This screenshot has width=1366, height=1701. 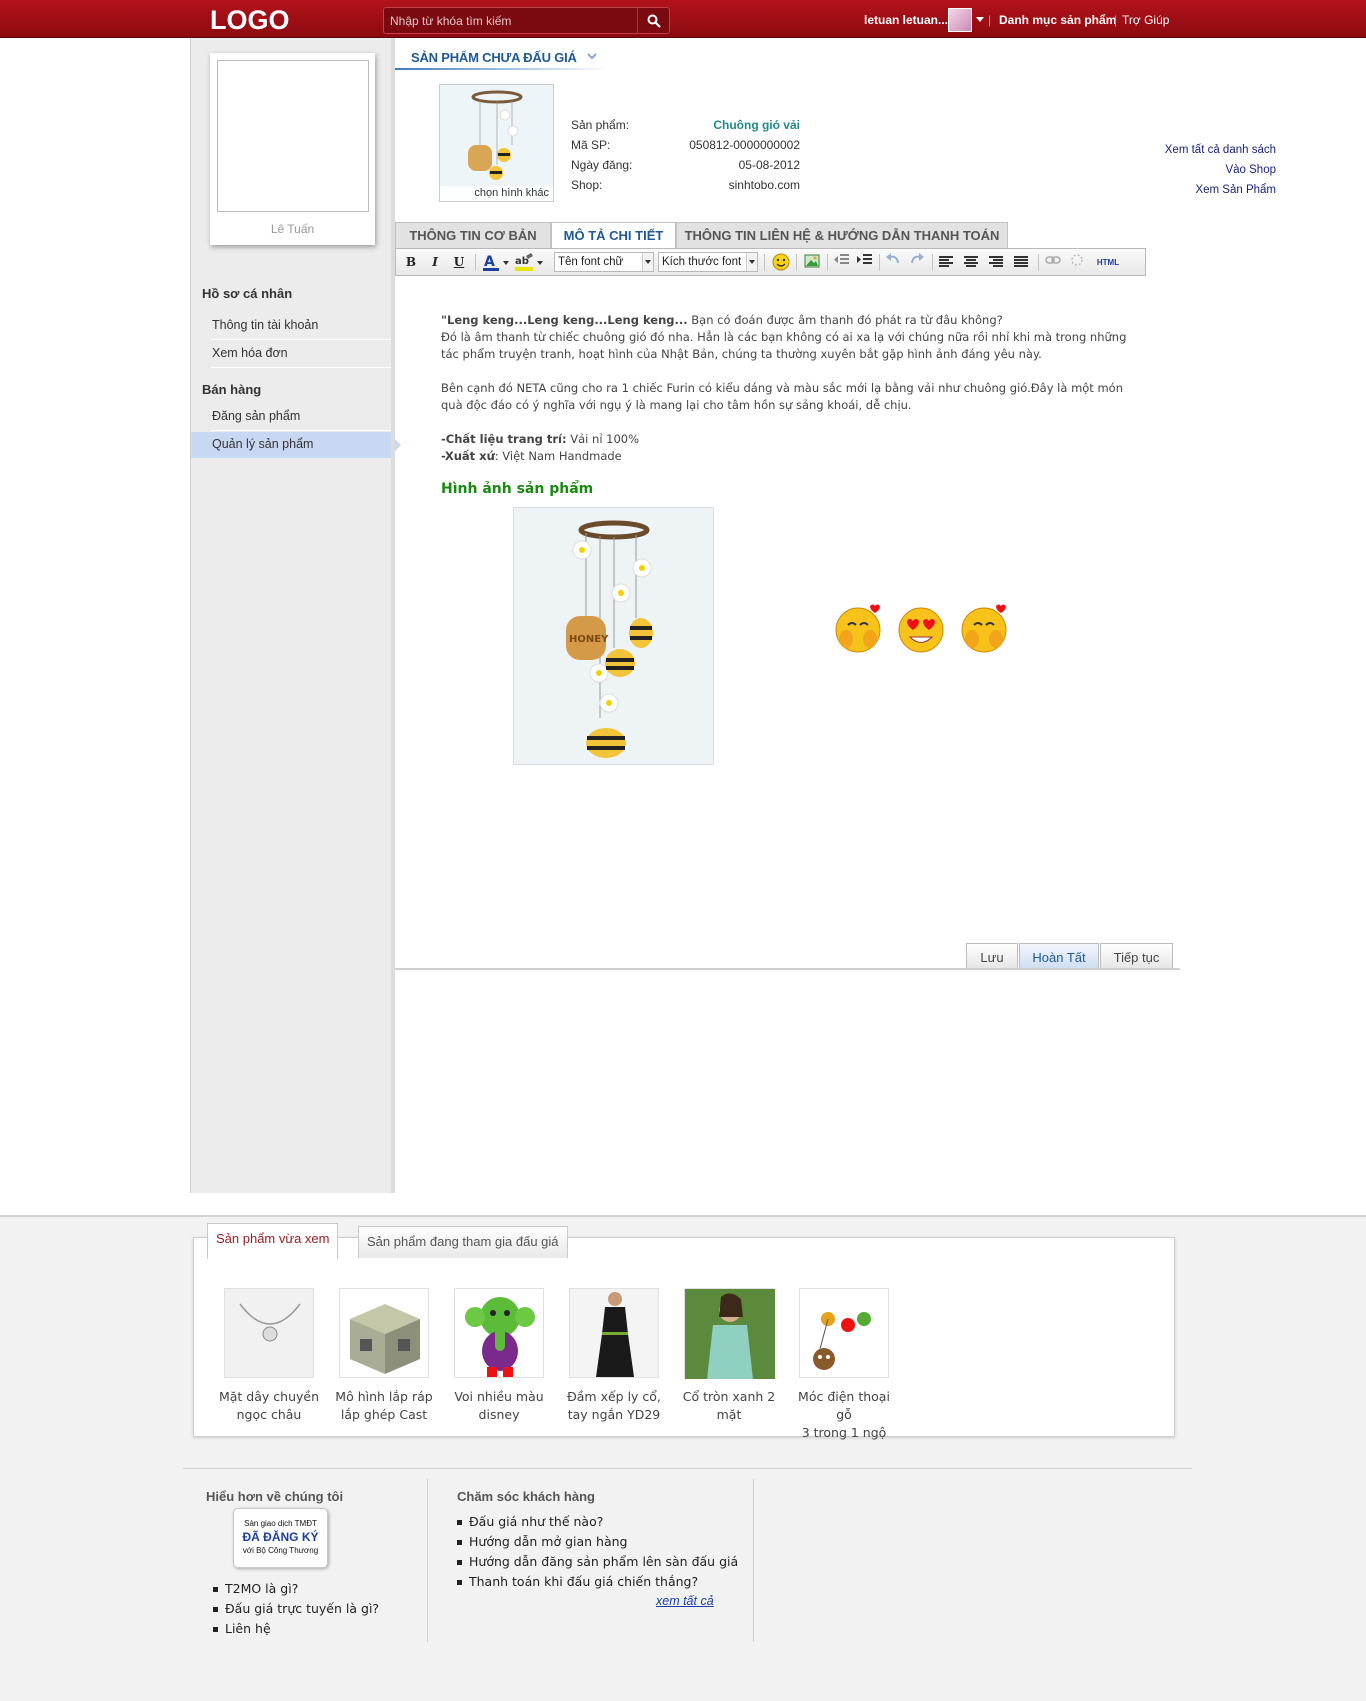 I want to click on see-all-link: xem tất cả, so click(x=685, y=1601).